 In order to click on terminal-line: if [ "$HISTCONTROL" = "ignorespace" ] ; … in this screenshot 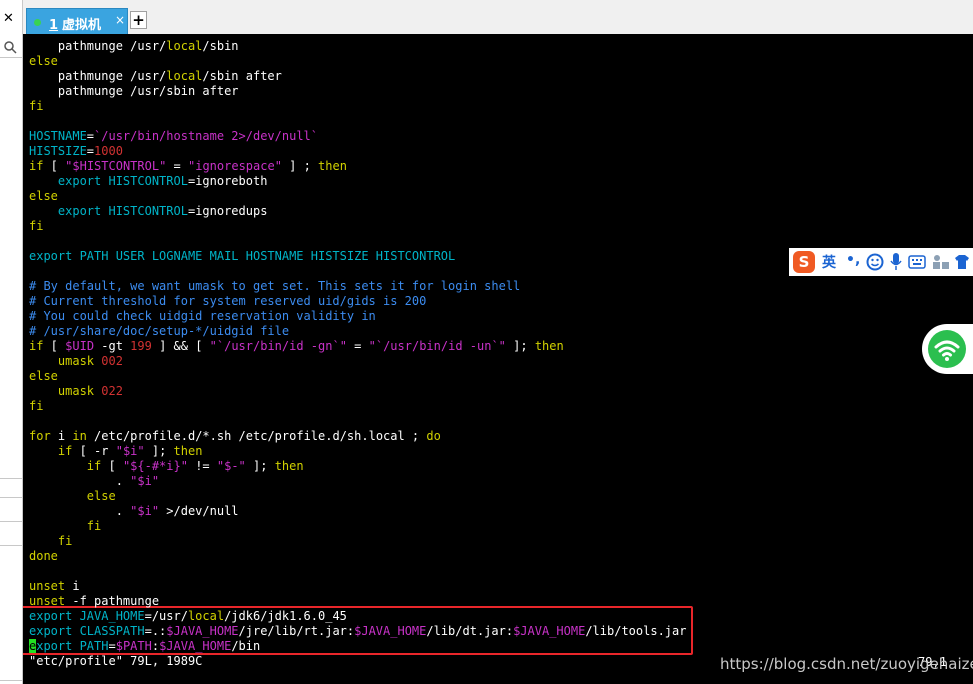, I will do `click(188, 166)`.